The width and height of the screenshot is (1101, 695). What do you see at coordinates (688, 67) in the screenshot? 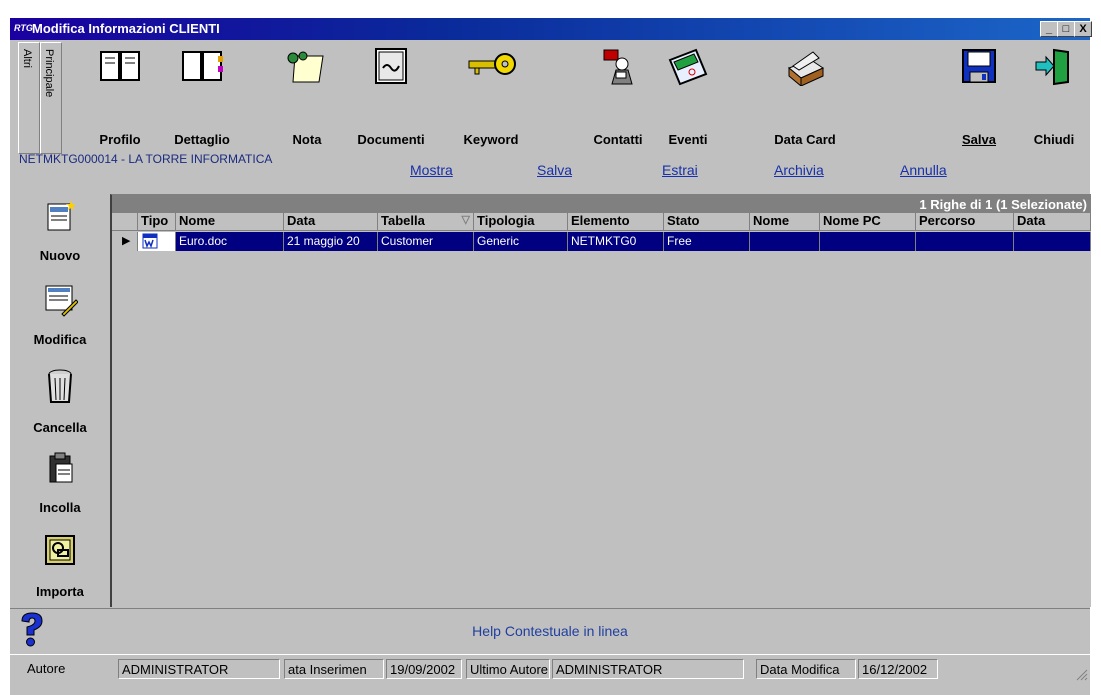
I see `calendar-events-icon` at bounding box center [688, 67].